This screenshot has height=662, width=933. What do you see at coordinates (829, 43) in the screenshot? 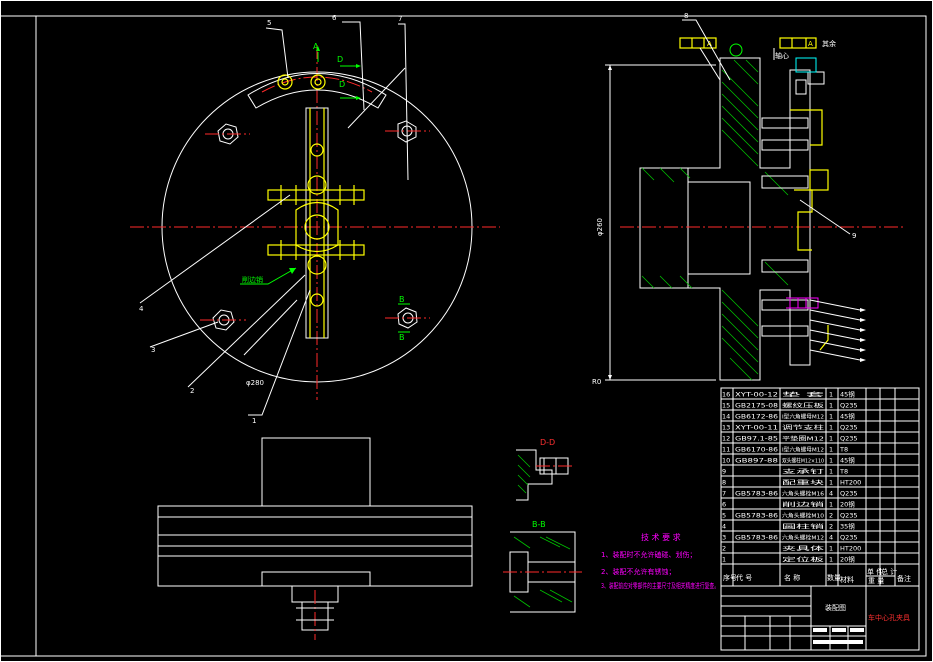
I see `roughness-note: 其余` at bounding box center [829, 43].